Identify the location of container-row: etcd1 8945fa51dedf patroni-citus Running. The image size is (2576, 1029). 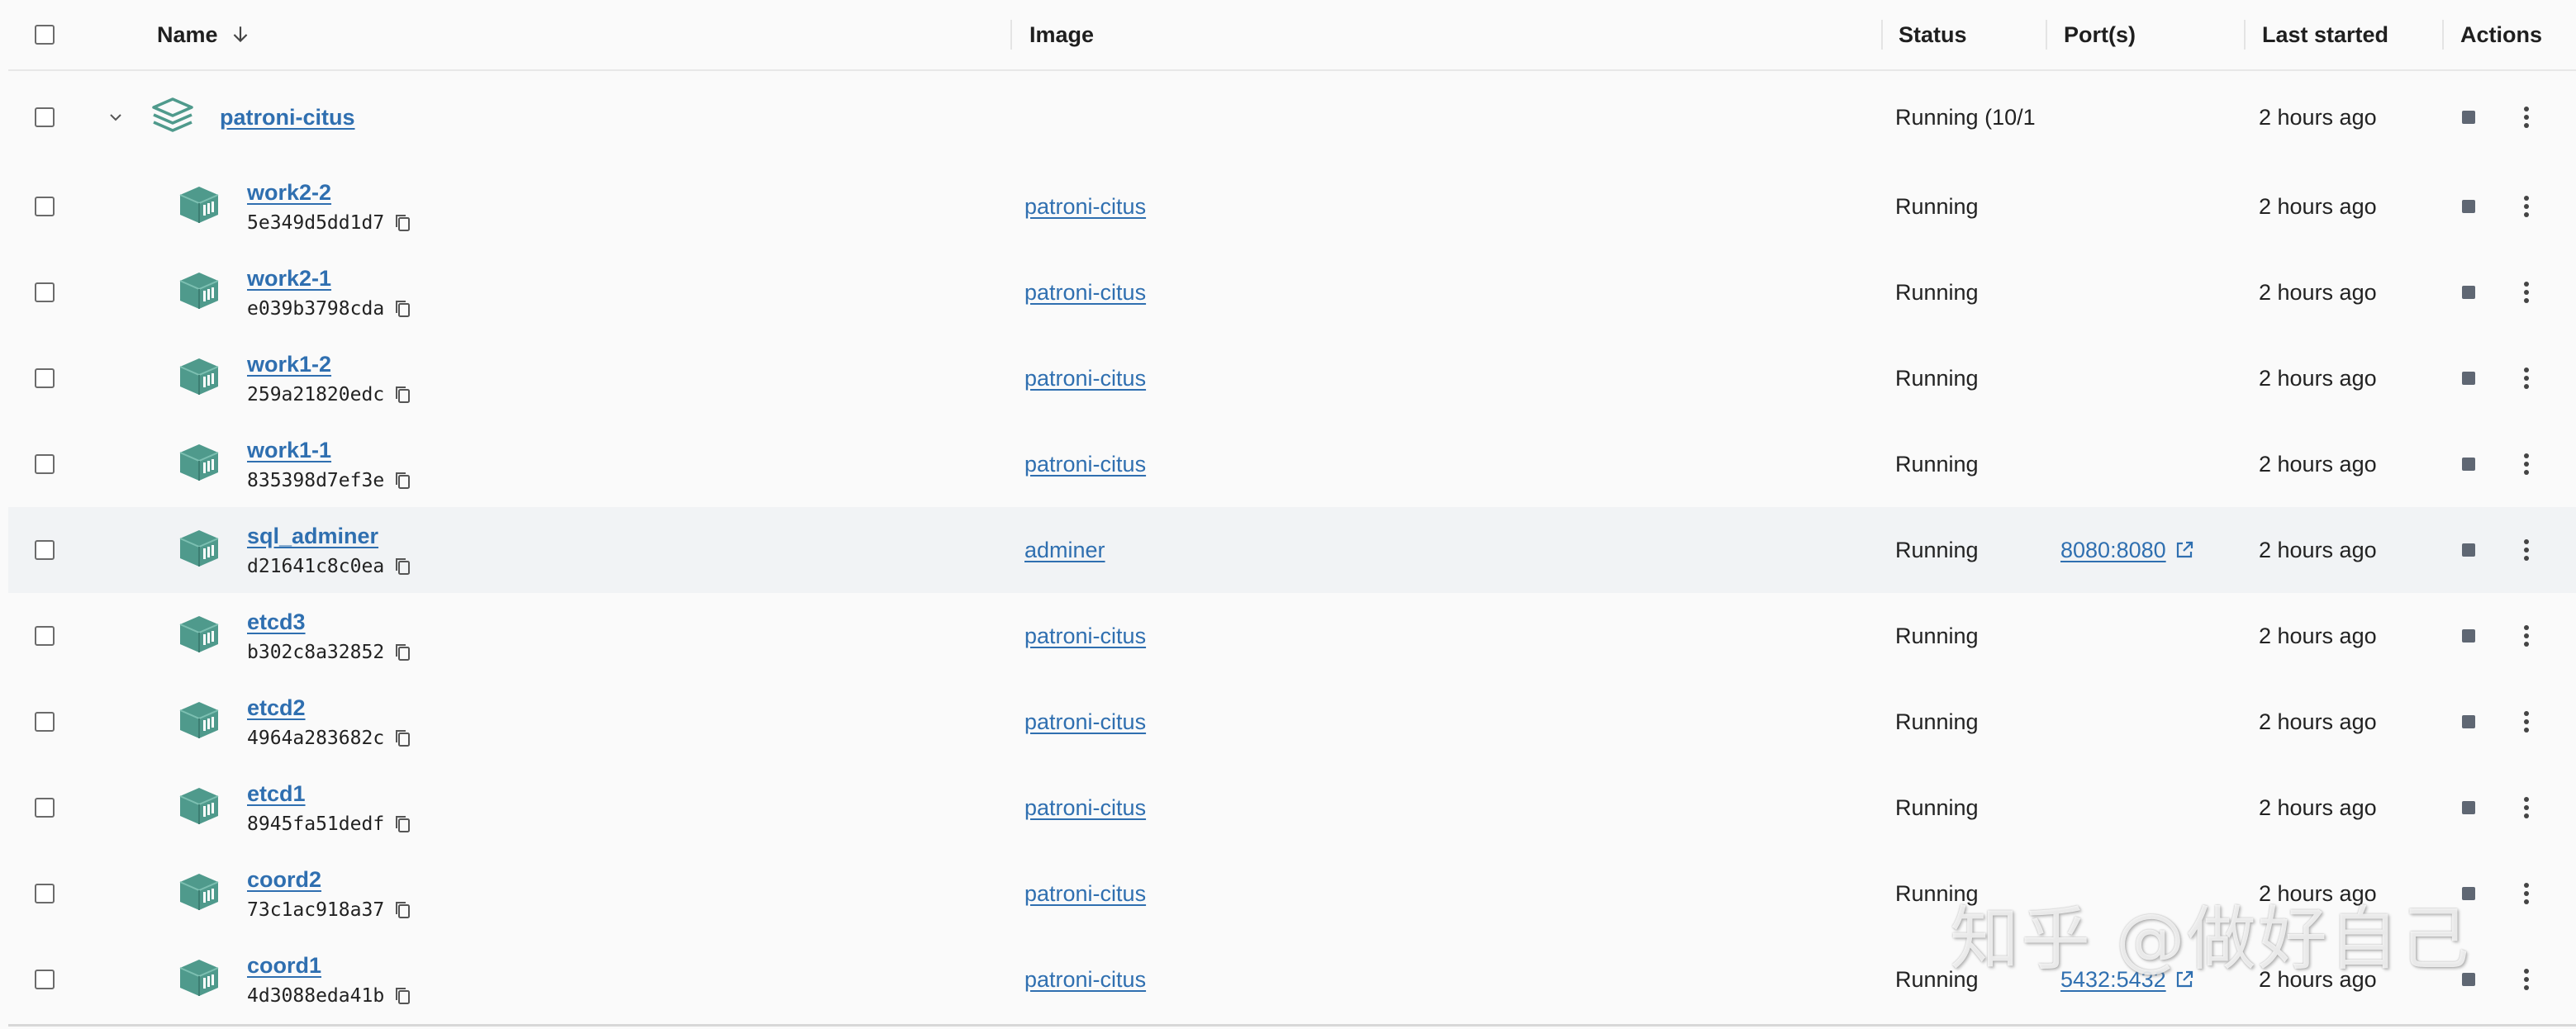
(1292, 808).